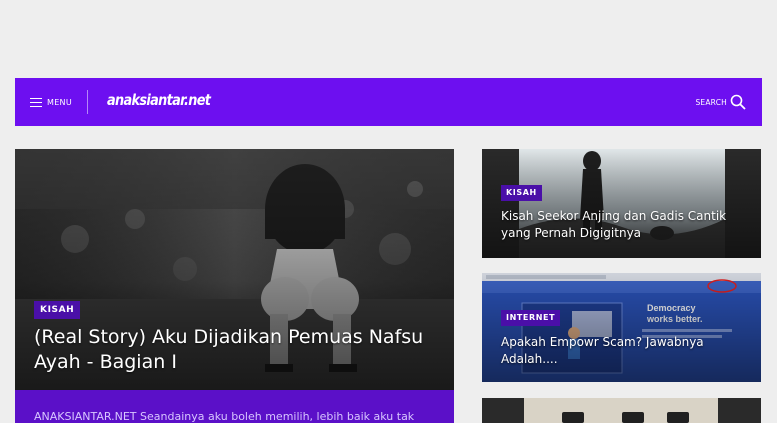  I want to click on side-post-2-category: INTERNET, so click(531, 318).